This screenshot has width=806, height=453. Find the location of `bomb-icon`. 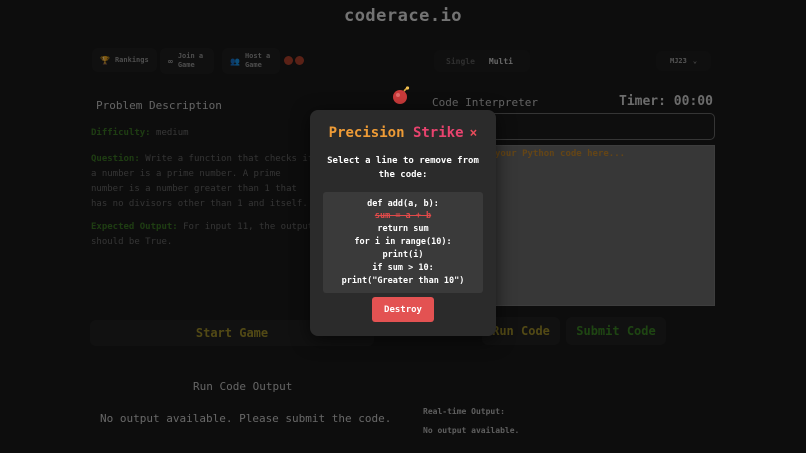

bomb-icon is located at coordinates (401, 95).